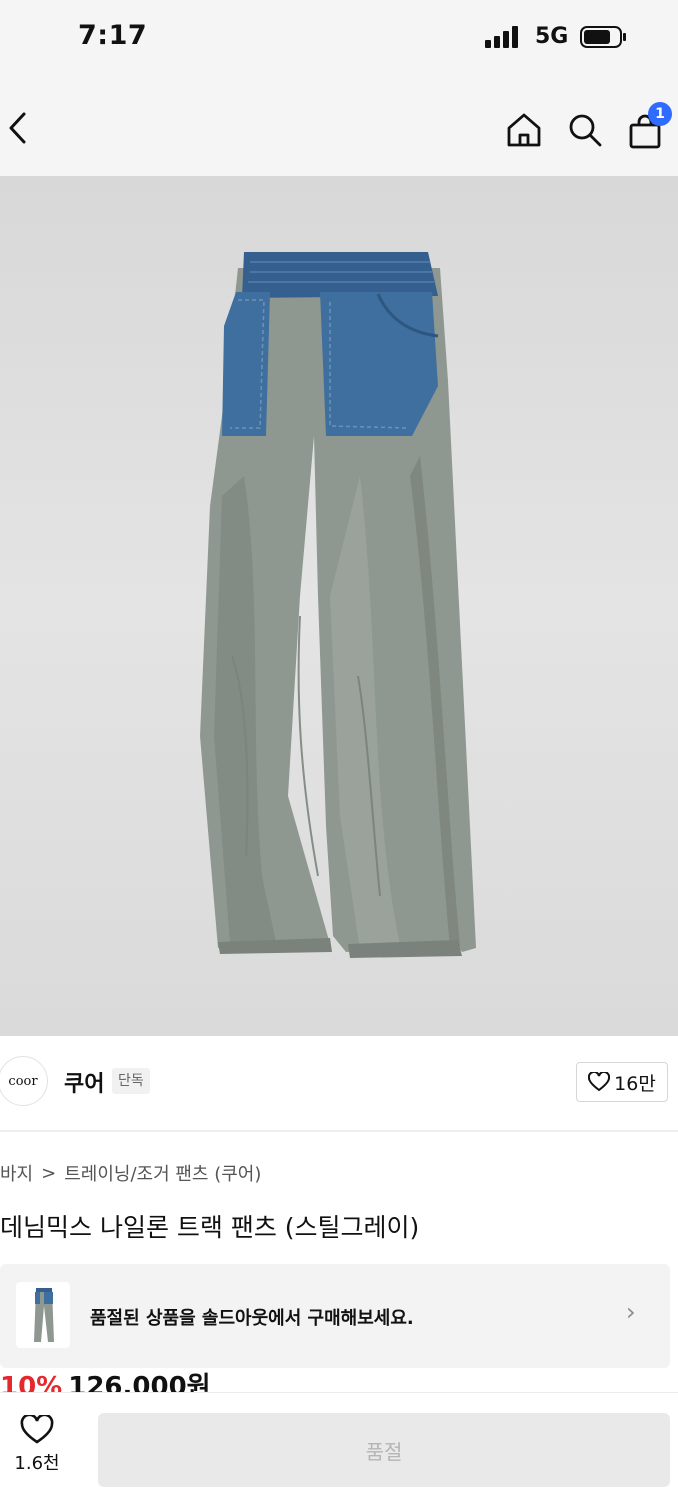 The height and width of the screenshot is (1500, 678). I want to click on breadcrumb-subcategory: 트레이닝/조거 팬츠 (쿠어), so click(162, 1173).